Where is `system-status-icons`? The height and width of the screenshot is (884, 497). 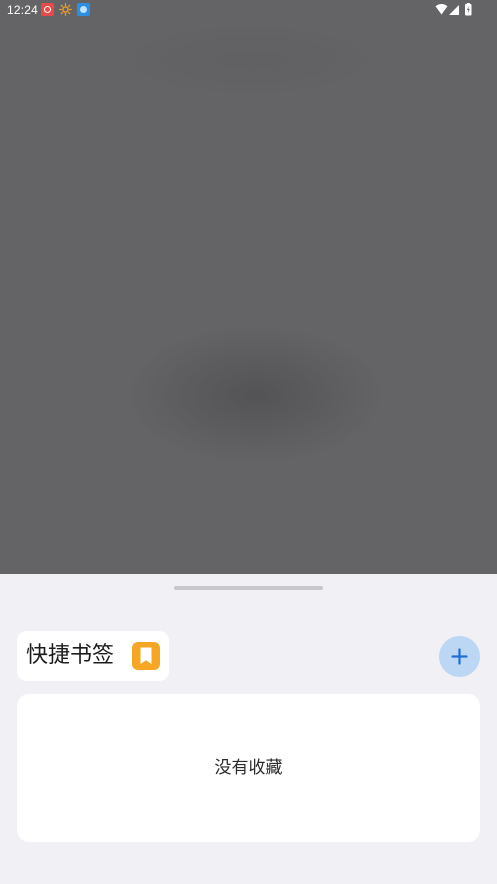
system-status-icons is located at coordinates (457, 10).